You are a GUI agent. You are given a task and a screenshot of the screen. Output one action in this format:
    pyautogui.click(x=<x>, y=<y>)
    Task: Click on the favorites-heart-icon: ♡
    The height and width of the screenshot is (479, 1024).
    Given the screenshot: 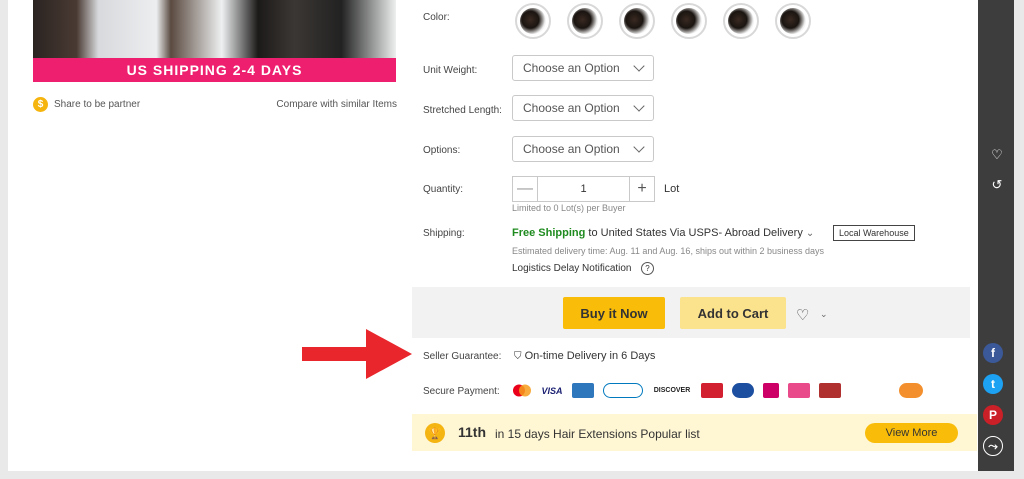 What is the action you would take?
    pyautogui.click(x=997, y=155)
    